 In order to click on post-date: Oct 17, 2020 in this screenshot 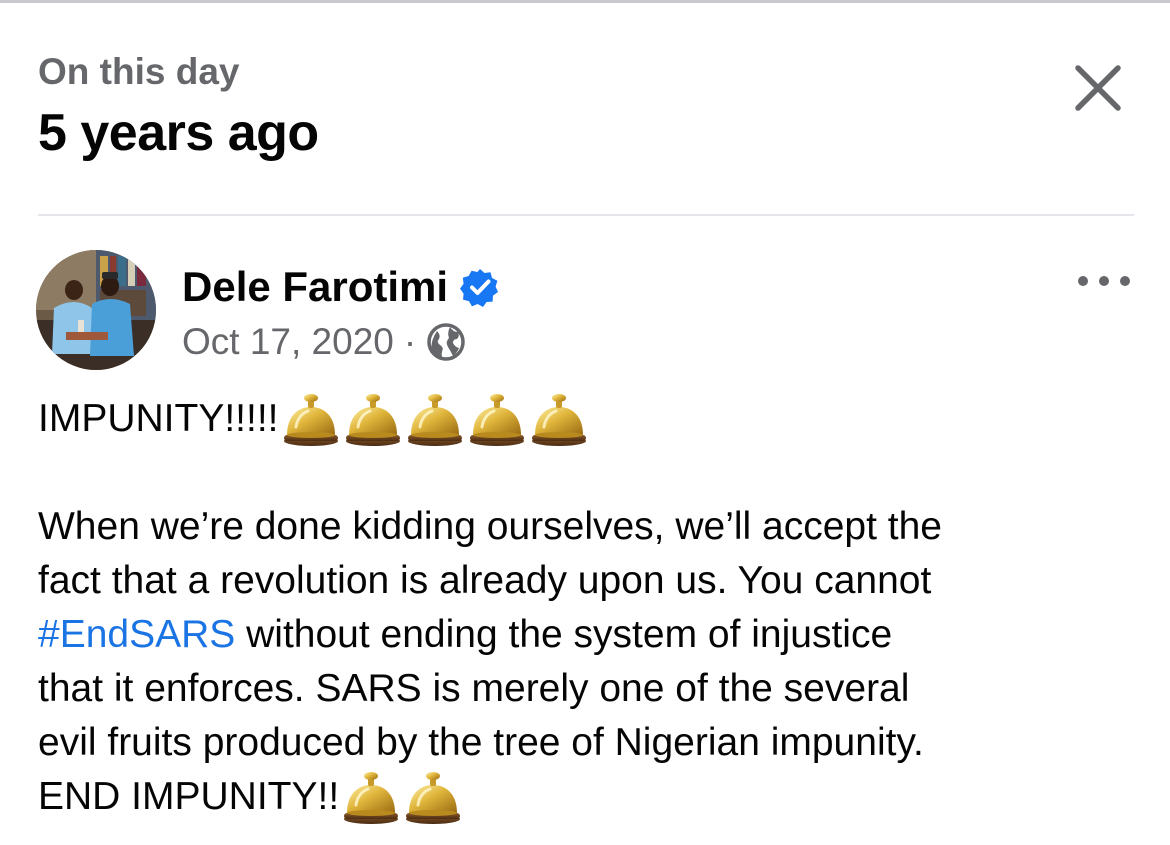, I will do `click(288, 342)`.